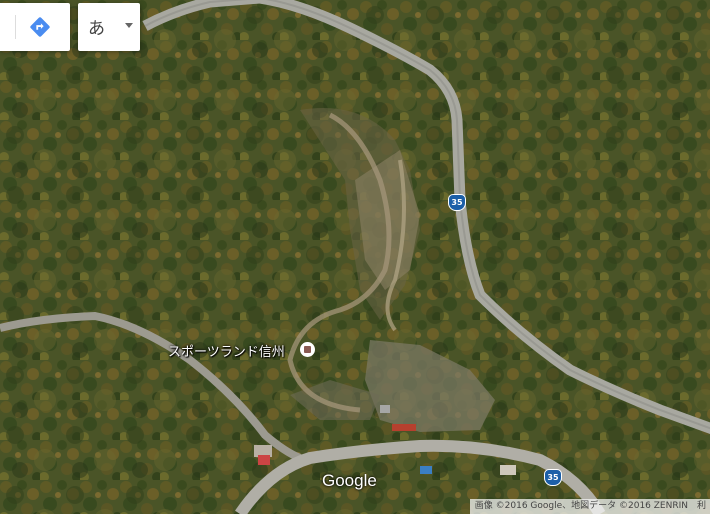 The width and height of the screenshot is (710, 514). I want to click on directions-button, so click(40, 27).